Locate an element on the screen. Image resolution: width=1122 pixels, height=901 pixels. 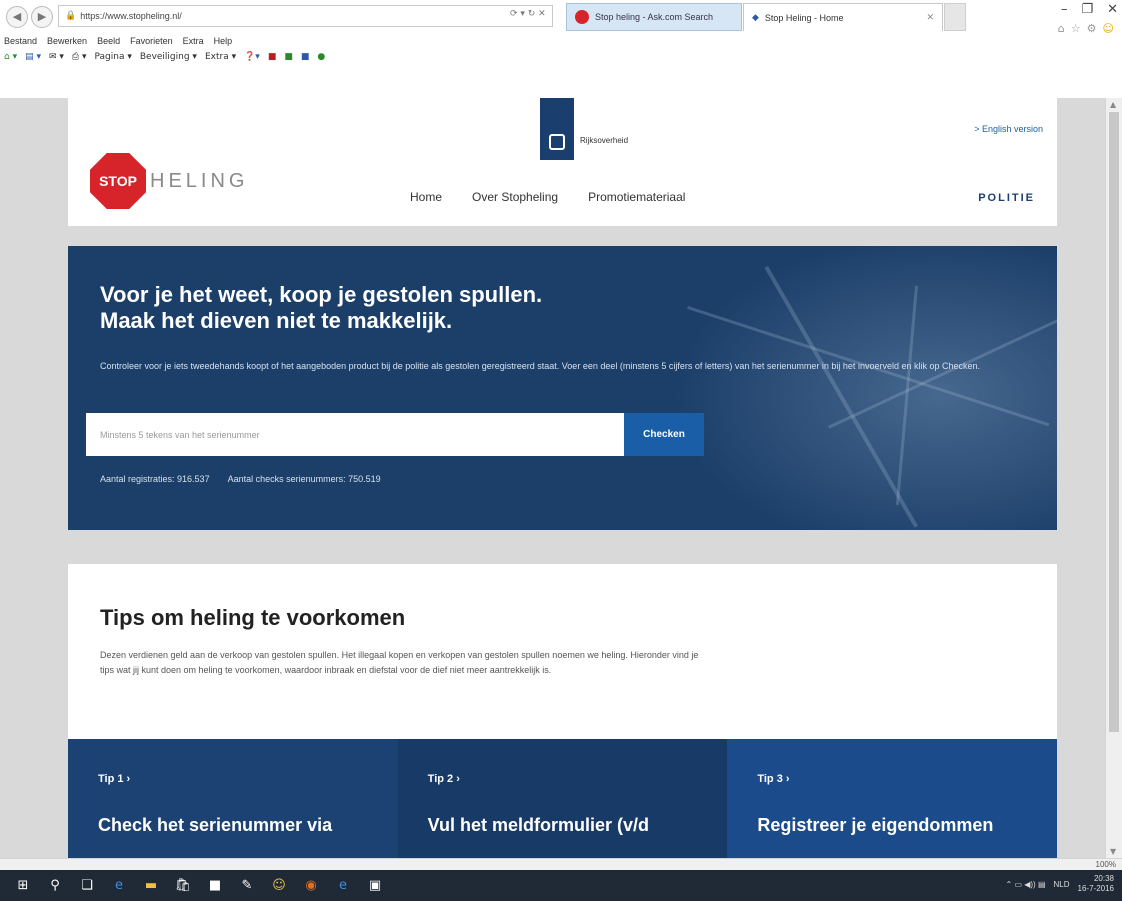
new-tab-button is located at coordinates (955, 17).